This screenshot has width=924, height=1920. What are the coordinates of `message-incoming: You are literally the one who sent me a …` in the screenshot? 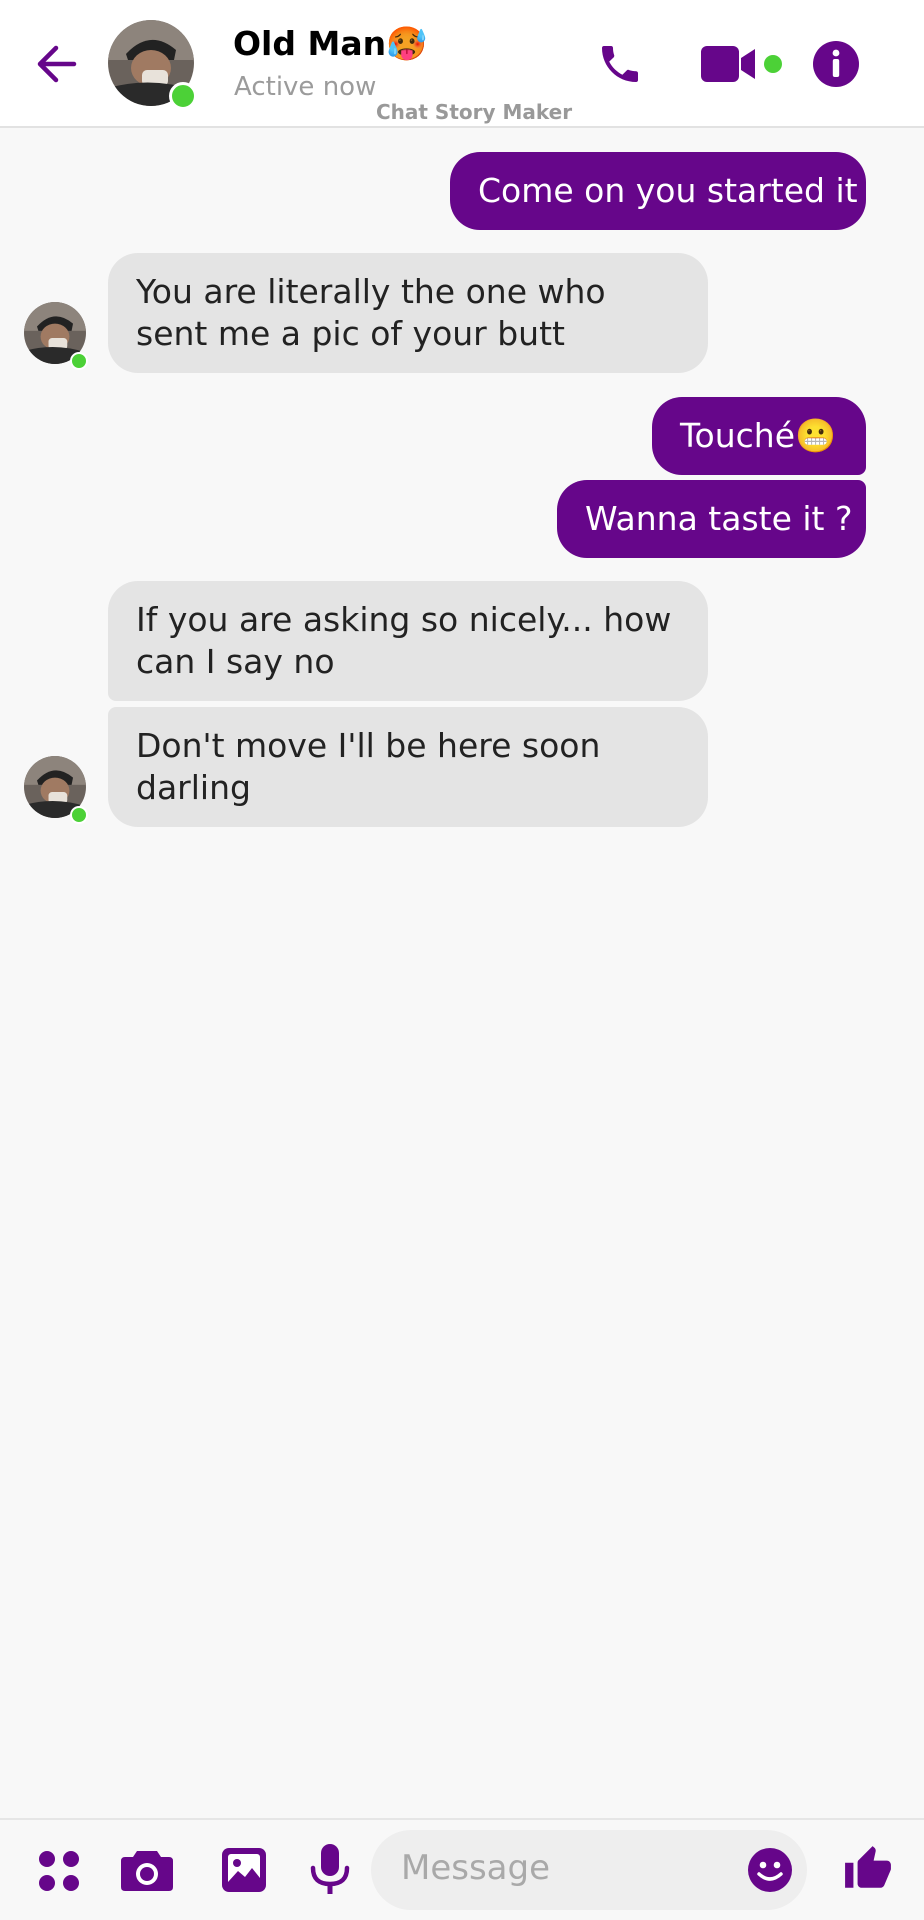 It's located at (408, 313).